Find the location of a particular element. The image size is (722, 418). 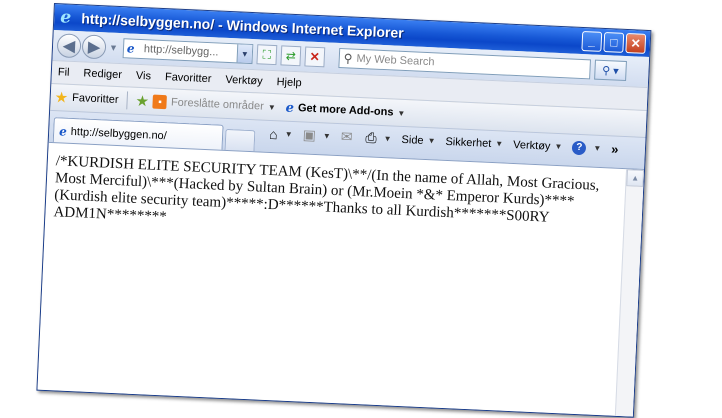

tools-menu: Verktøy ▼ is located at coordinates (538, 145).